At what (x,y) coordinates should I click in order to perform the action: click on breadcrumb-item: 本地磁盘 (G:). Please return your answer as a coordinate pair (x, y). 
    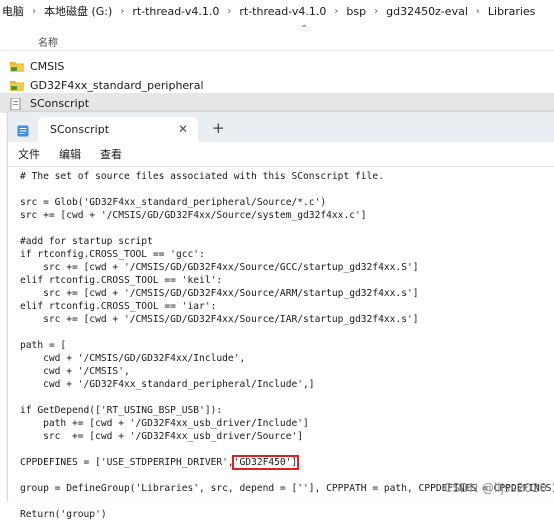
    Looking at the image, I should click on (78, 11).